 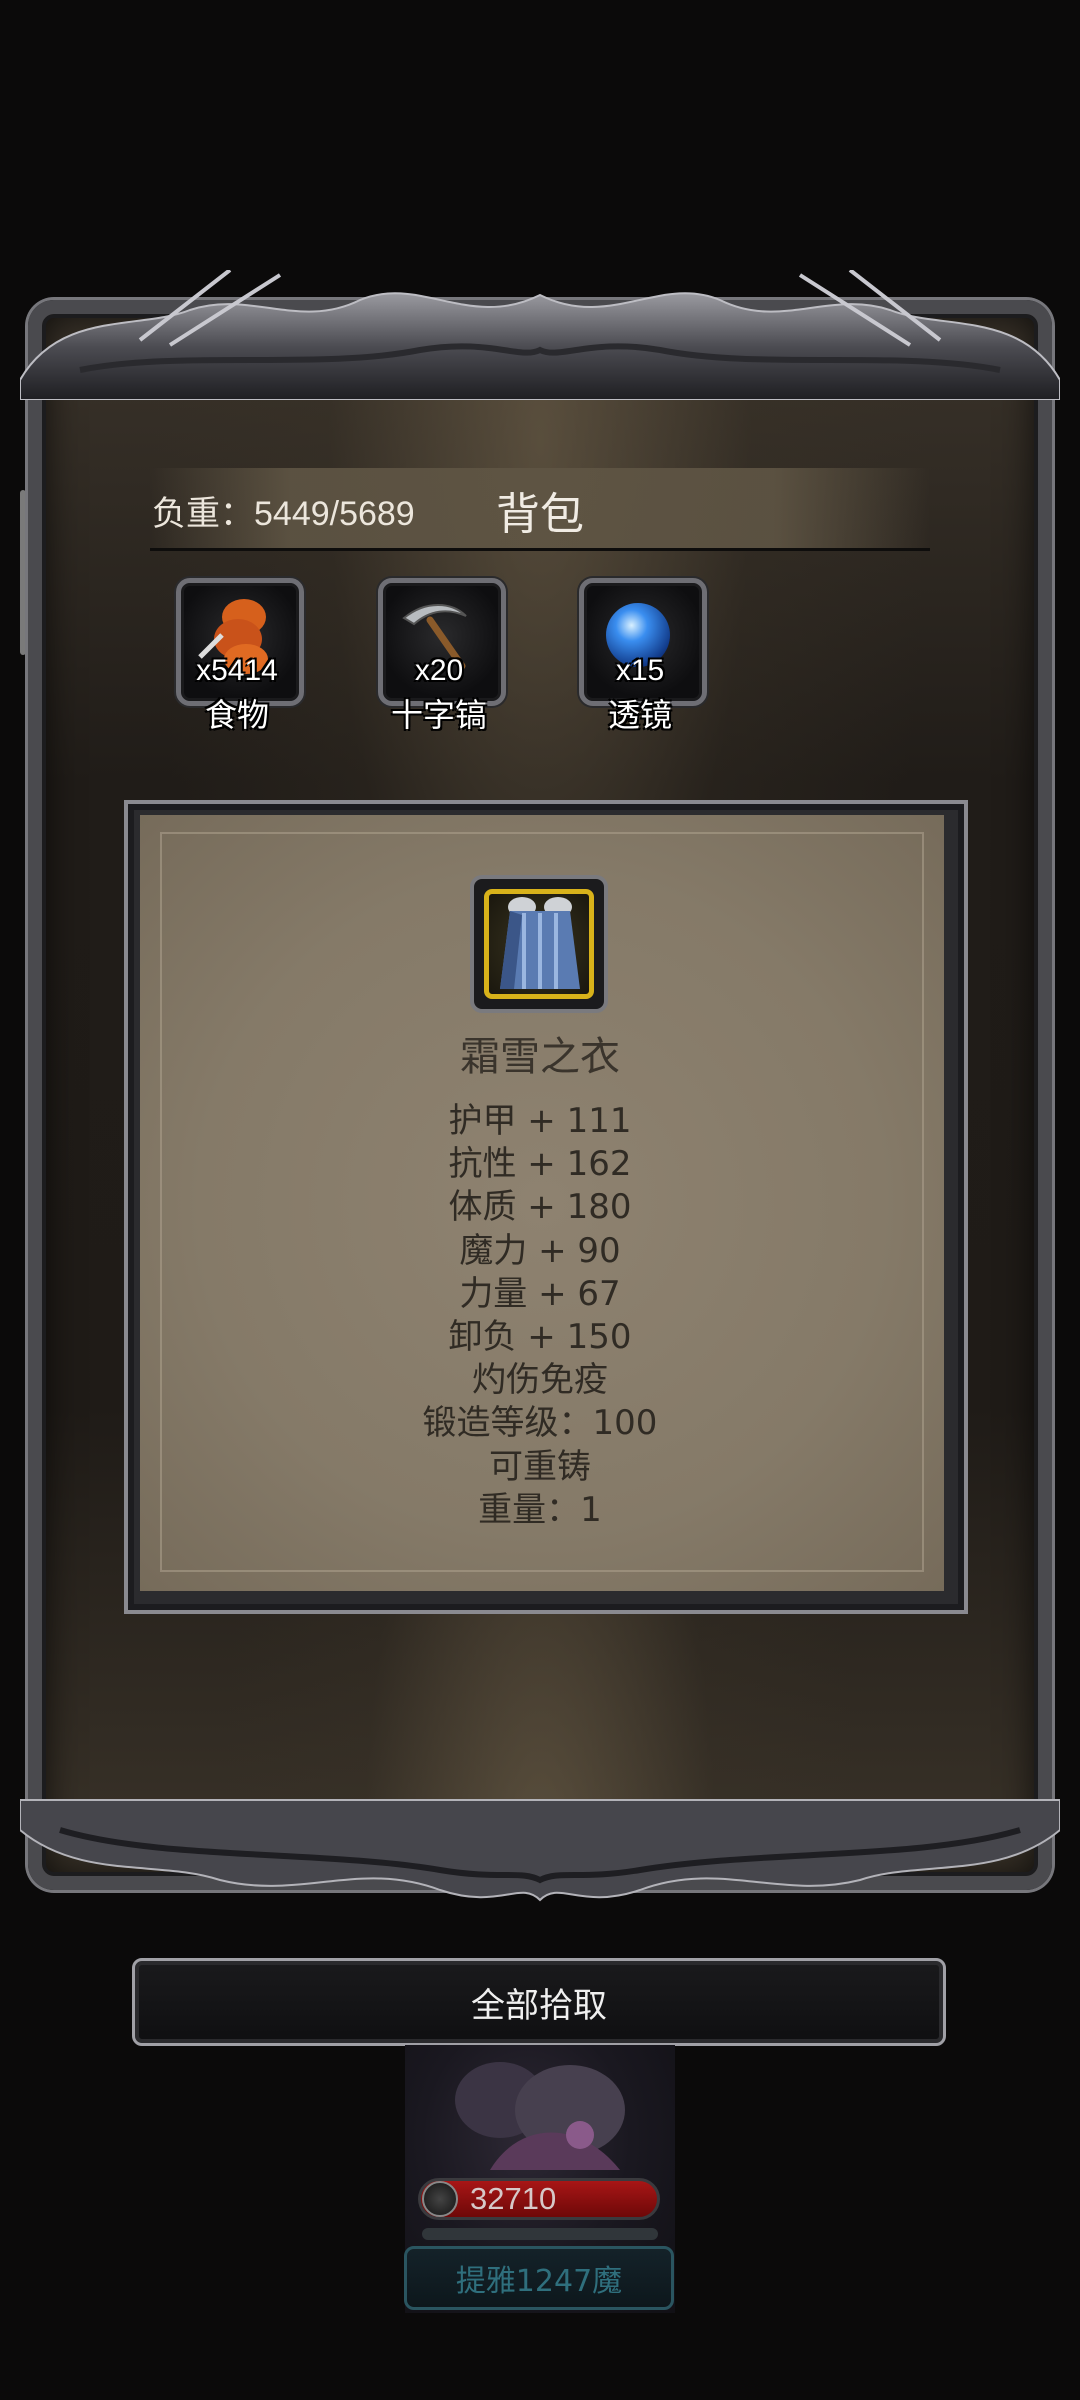 What do you see at coordinates (540, 1423) in the screenshot?
I see `stat-line: 锻造等级：100` at bounding box center [540, 1423].